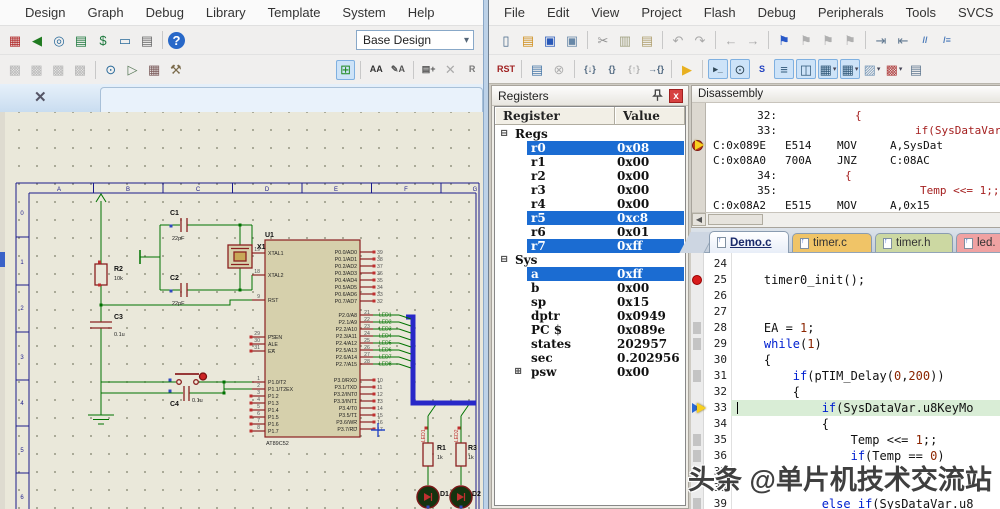 This screenshot has height=509, width=1000. What do you see at coordinates (845, 408) in the screenshot?
I see `code-line-33: 33 if(SysDataVar.u8KeyMo` at bounding box center [845, 408].